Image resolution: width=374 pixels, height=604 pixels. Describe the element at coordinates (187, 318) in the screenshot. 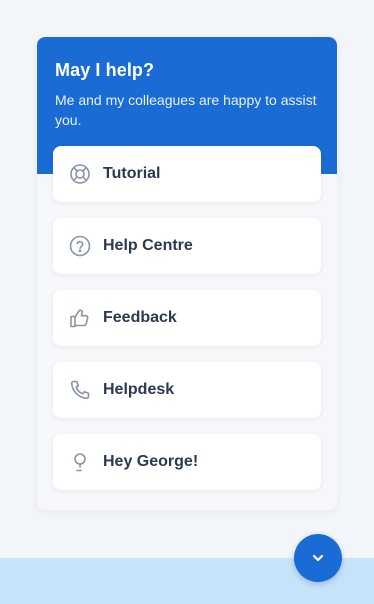

I see `menu-item-feedback: Feedback` at that location.